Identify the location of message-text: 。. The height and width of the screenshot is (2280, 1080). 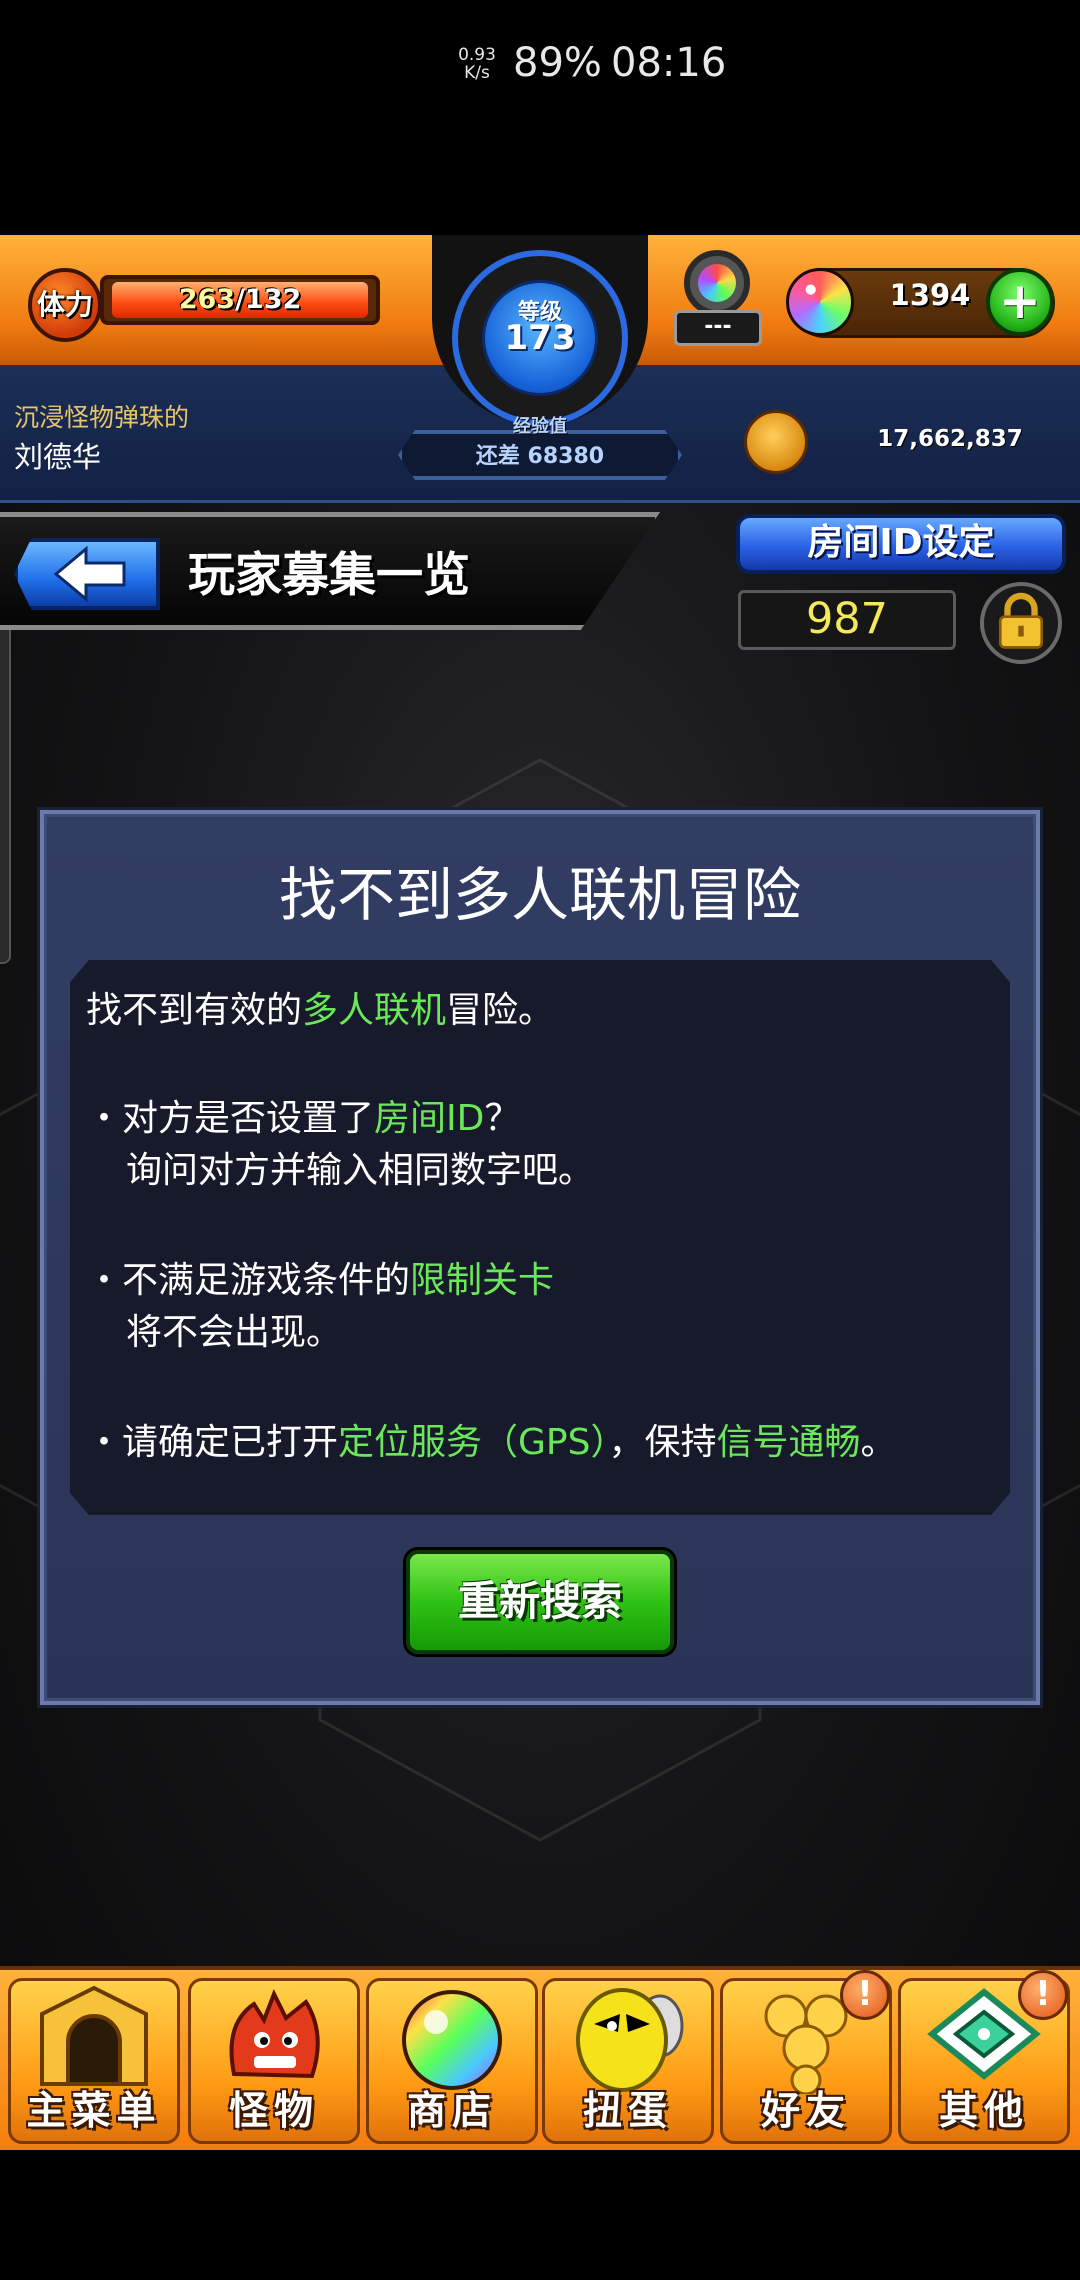
(878, 1442).